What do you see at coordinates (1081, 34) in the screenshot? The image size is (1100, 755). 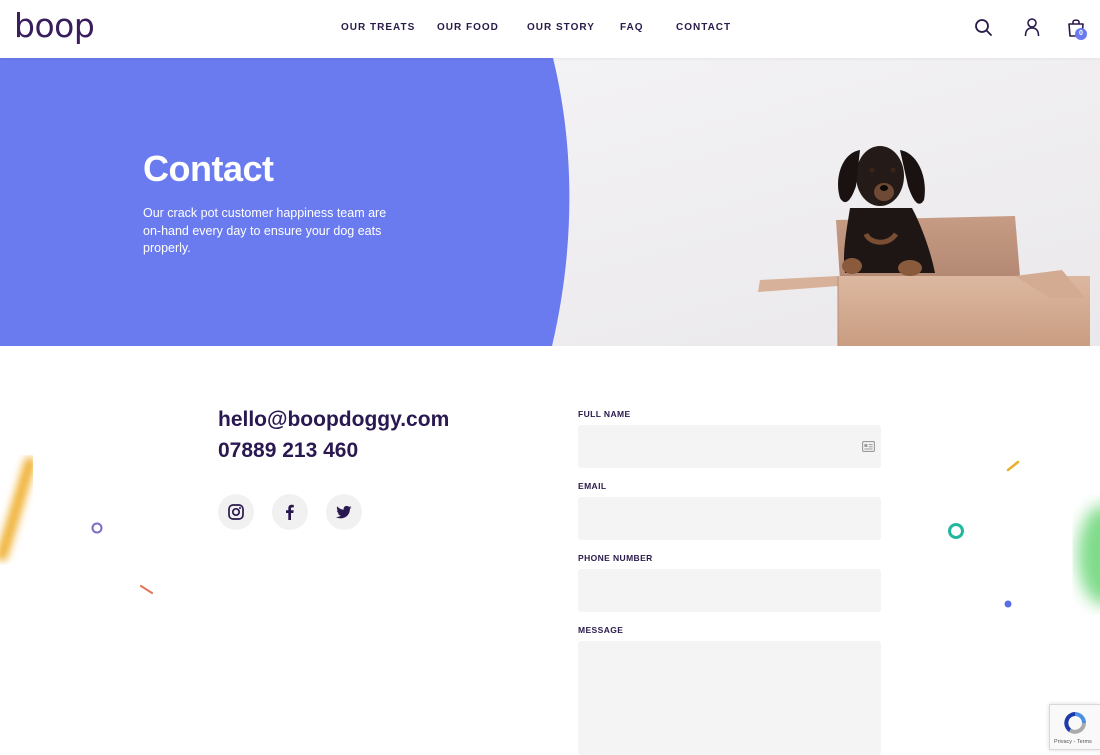 I see `cart-count-badge: 0` at bounding box center [1081, 34].